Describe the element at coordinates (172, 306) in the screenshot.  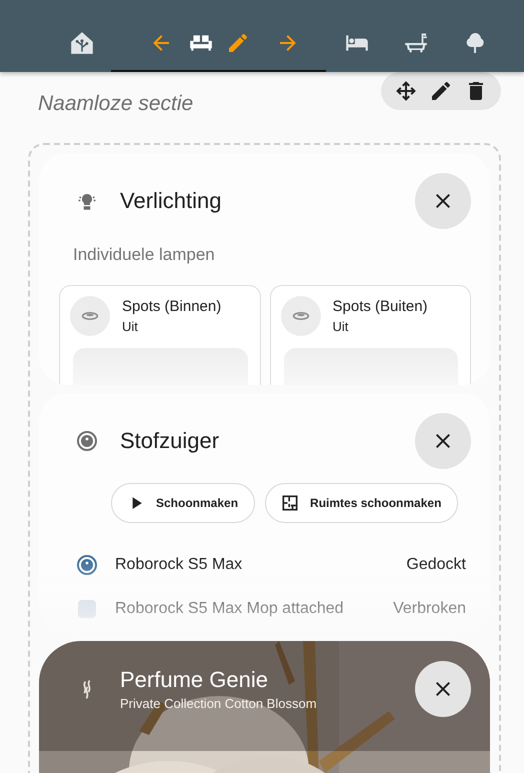
I see `tile-name: Spots (Binnen)` at that location.